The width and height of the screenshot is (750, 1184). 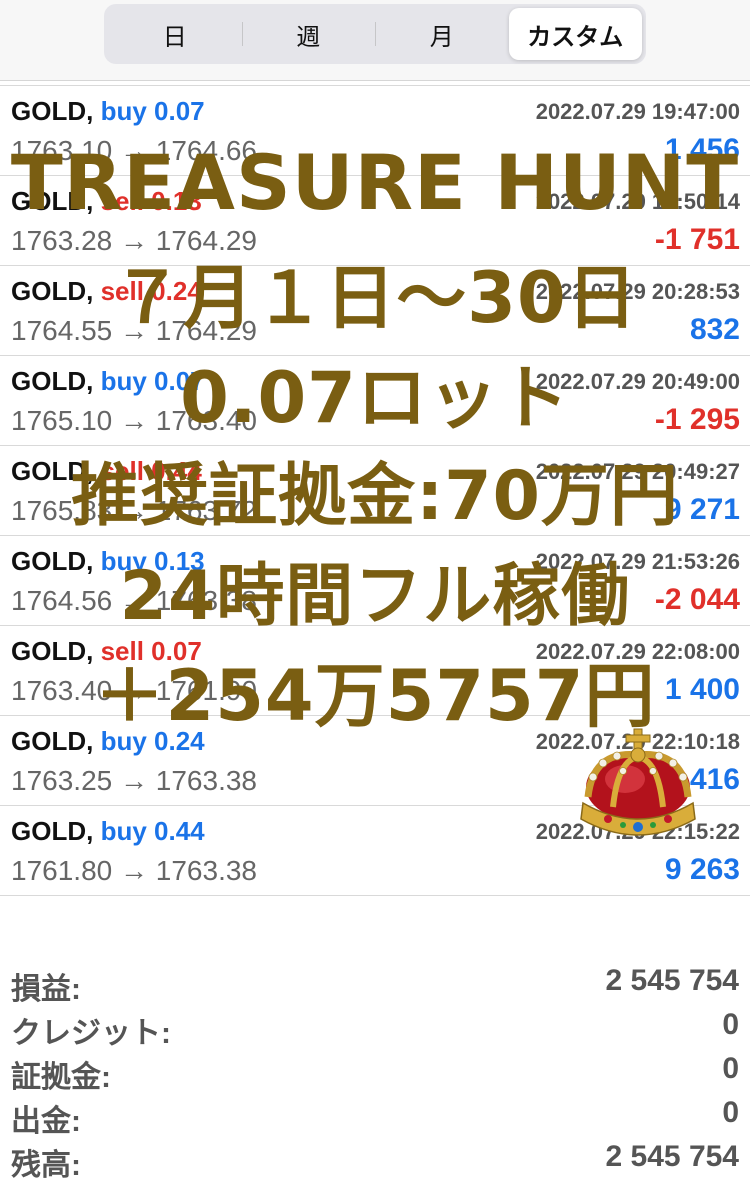 I want to click on tab-custom: カスタム, so click(x=575, y=34).